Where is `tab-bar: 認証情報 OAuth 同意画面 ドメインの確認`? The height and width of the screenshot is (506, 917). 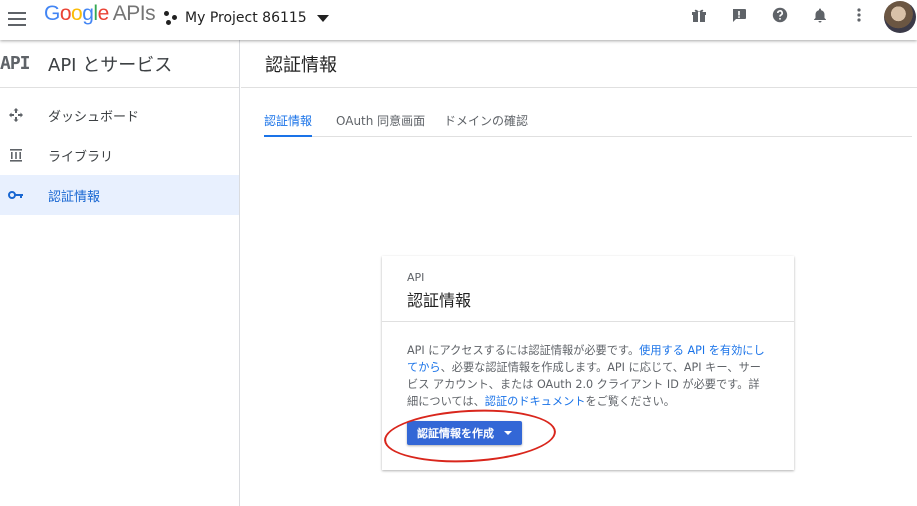 tab-bar: 認証情報 OAuth 同意画面 ドメインの確認 is located at coordinates (588, 120).